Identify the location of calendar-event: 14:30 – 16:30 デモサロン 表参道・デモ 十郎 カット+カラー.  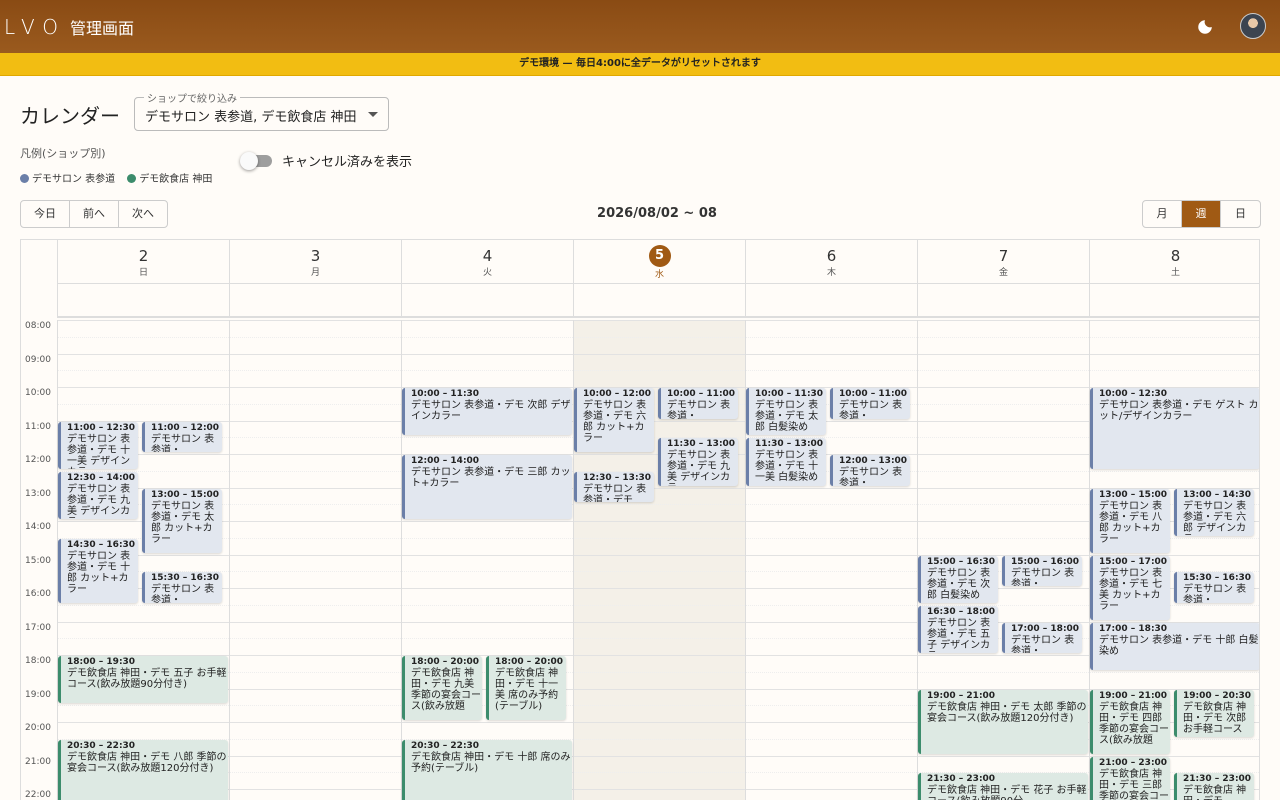
(98, 570).